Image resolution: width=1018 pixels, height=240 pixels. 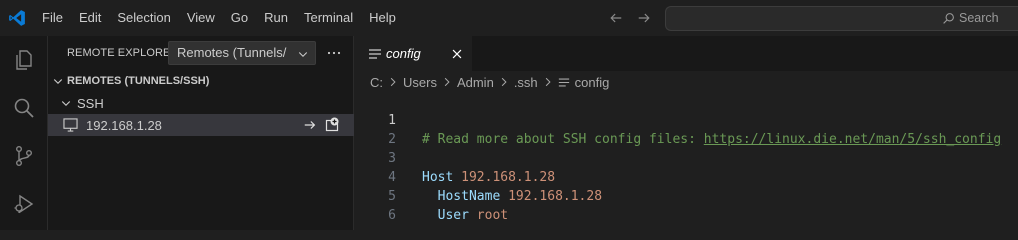 What do you see at coordinates (979, 18) in the screenshot?
I see `search-label: Search` at bounding box center [979, 18].